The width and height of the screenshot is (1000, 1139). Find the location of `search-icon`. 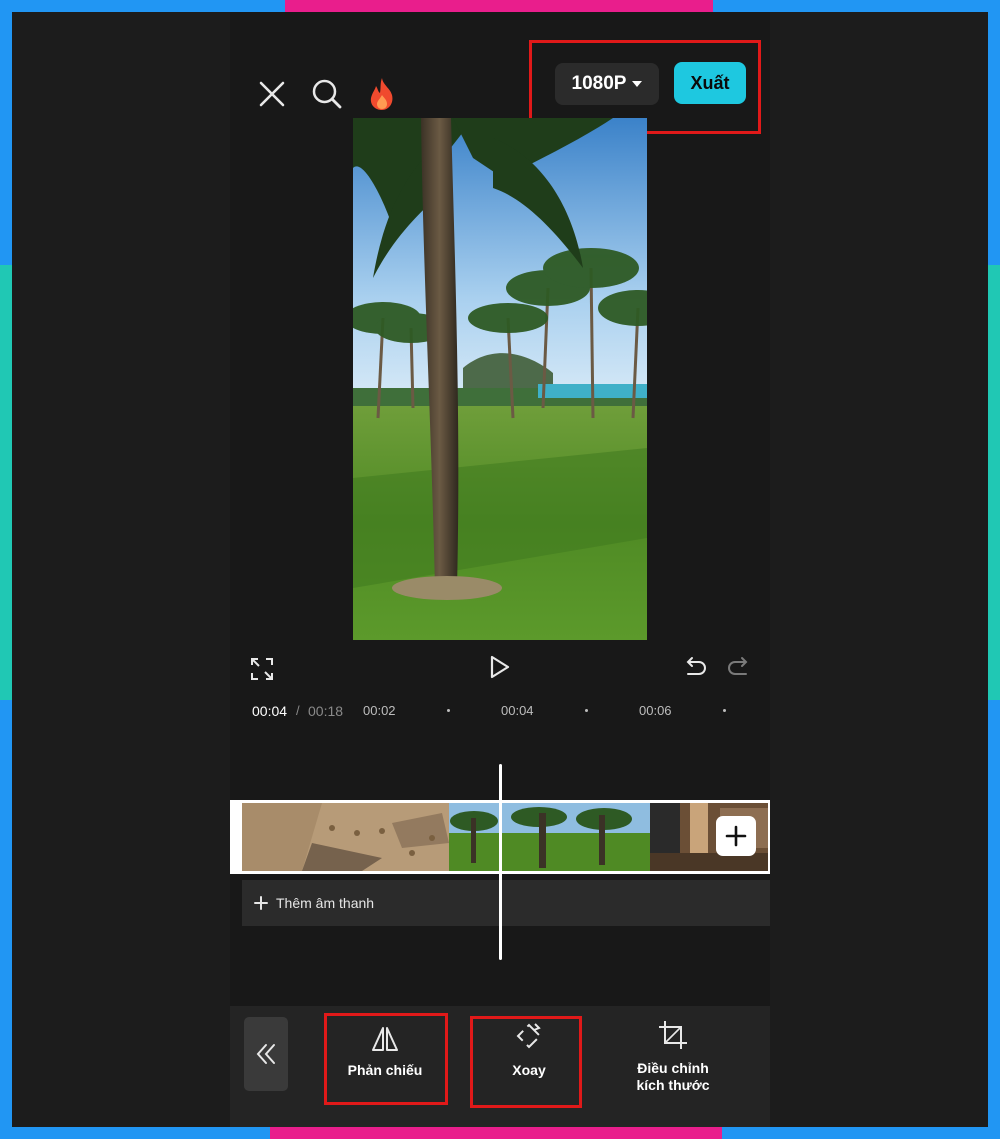

search-icon is located at coordinates (327, 94).